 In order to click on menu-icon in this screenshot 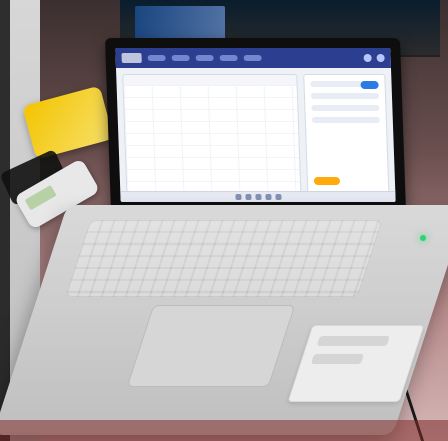, I will do `click(380, 58)`.